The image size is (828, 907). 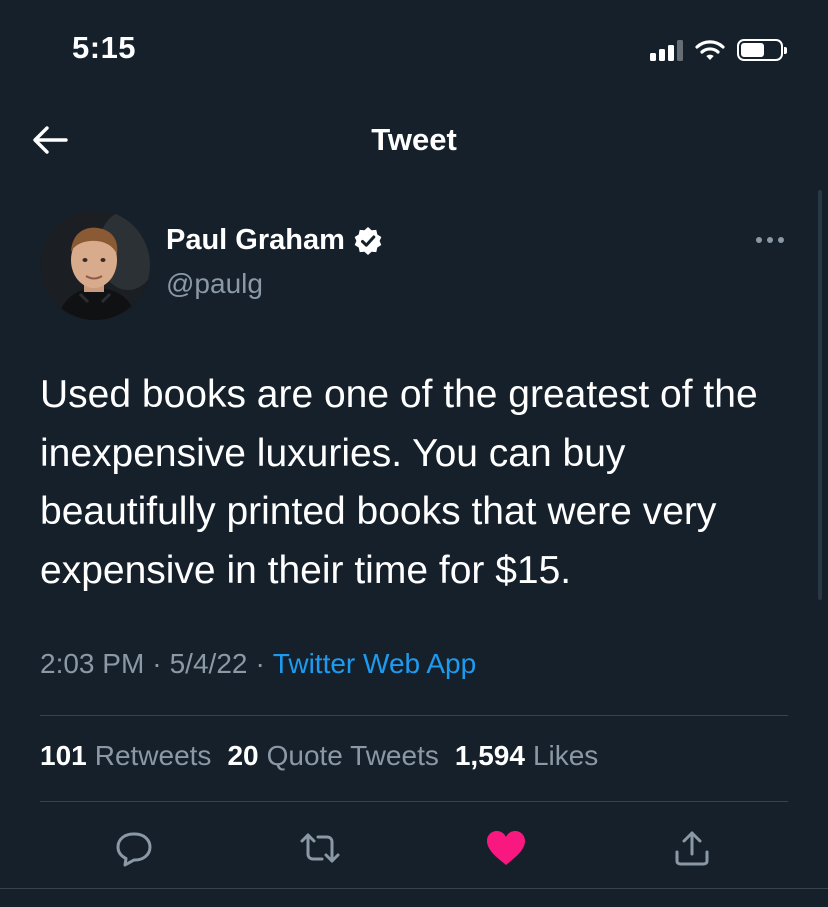 What do you see at coordinates (153, 755) in the screenshot?
I see `retweets-label: Retweets` at bounding box center [153, 755].